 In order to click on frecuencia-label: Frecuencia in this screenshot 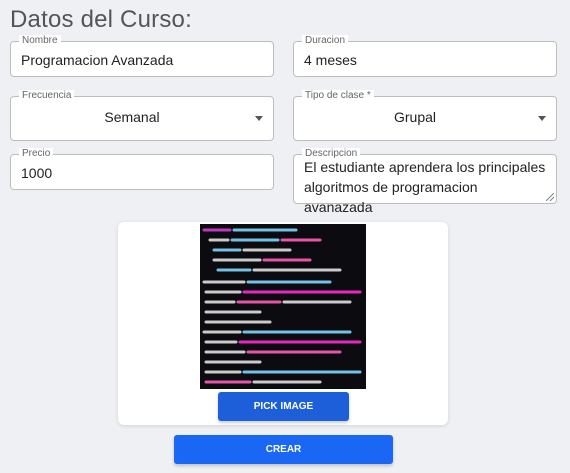, I will do `click(47, 96)`.